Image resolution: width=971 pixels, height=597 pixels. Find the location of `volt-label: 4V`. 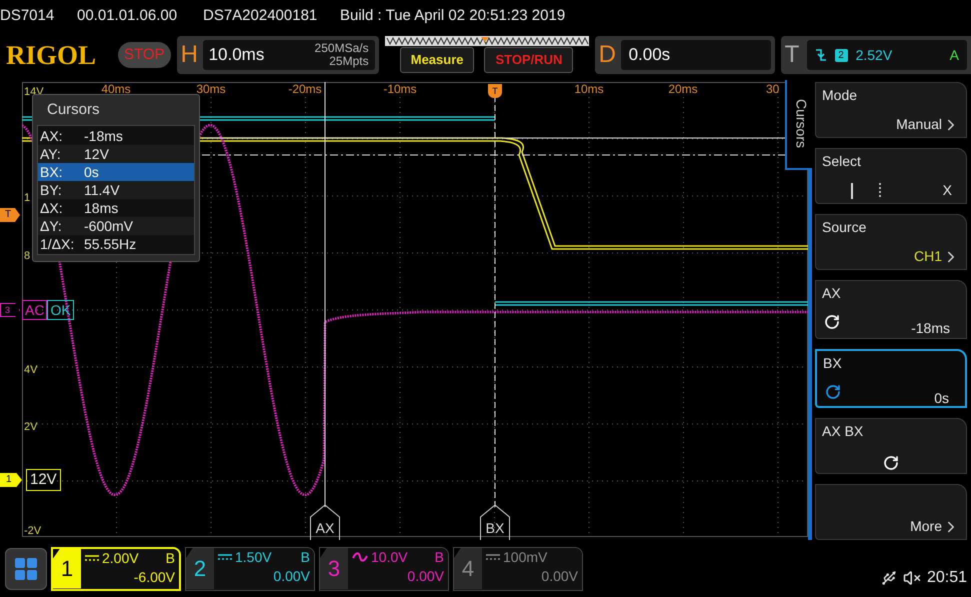

volt-label: 4V is located at coordinates (31, 370).